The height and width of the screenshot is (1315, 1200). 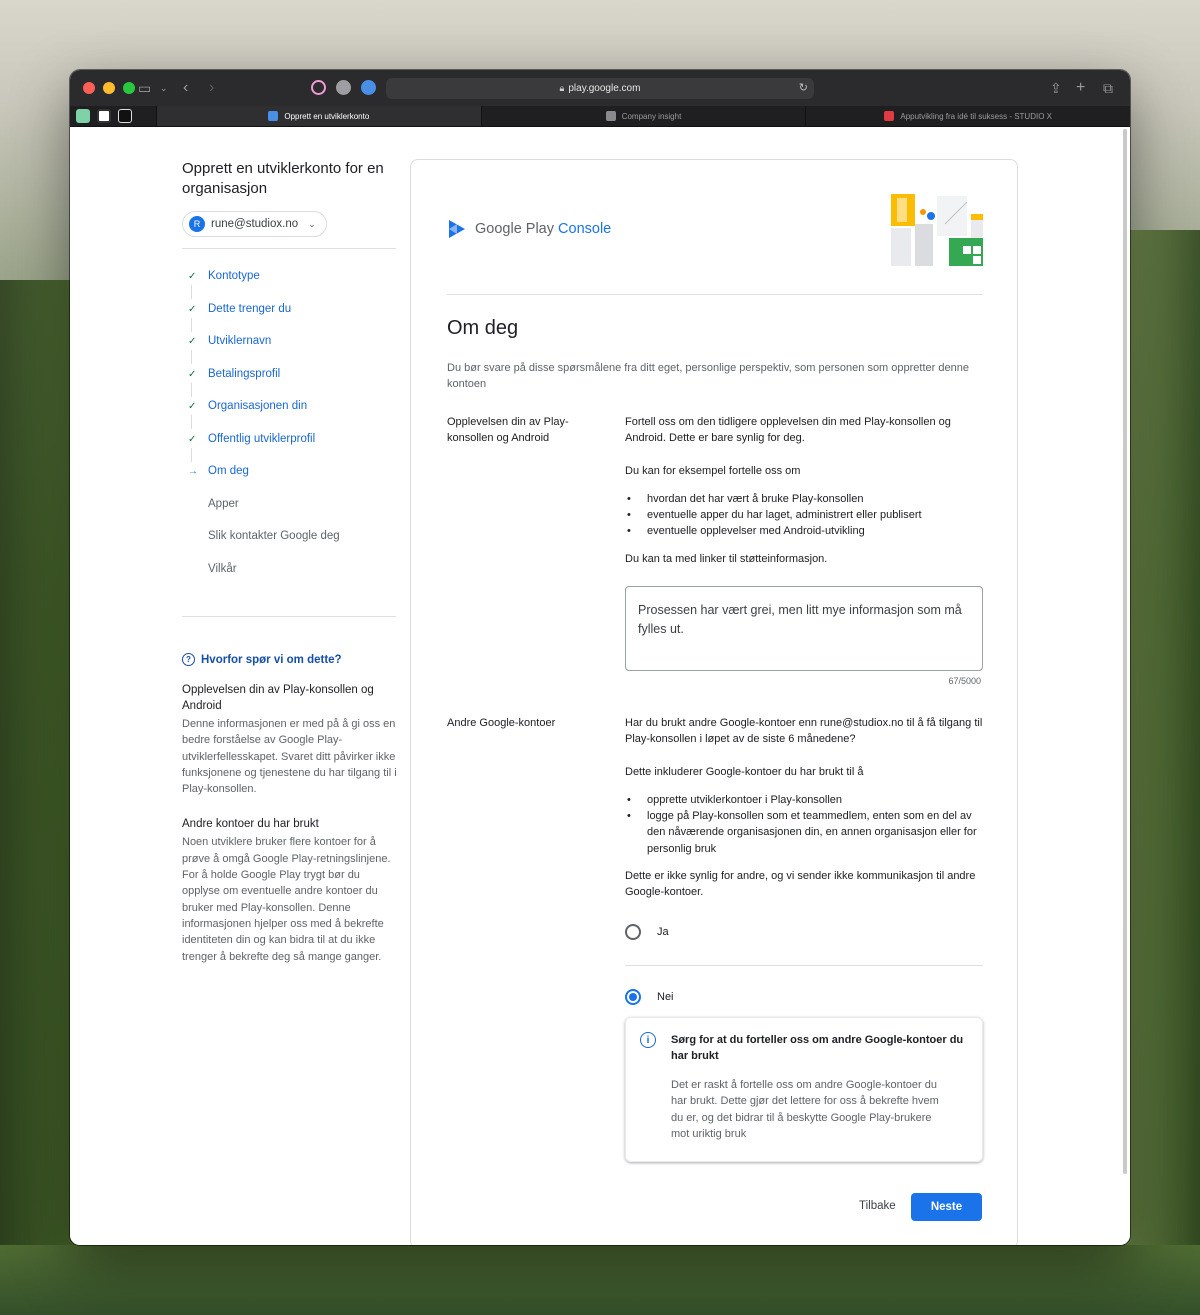 I want to click on step-item: ✓ Betalingsprofil, so click(x=290, y=384).